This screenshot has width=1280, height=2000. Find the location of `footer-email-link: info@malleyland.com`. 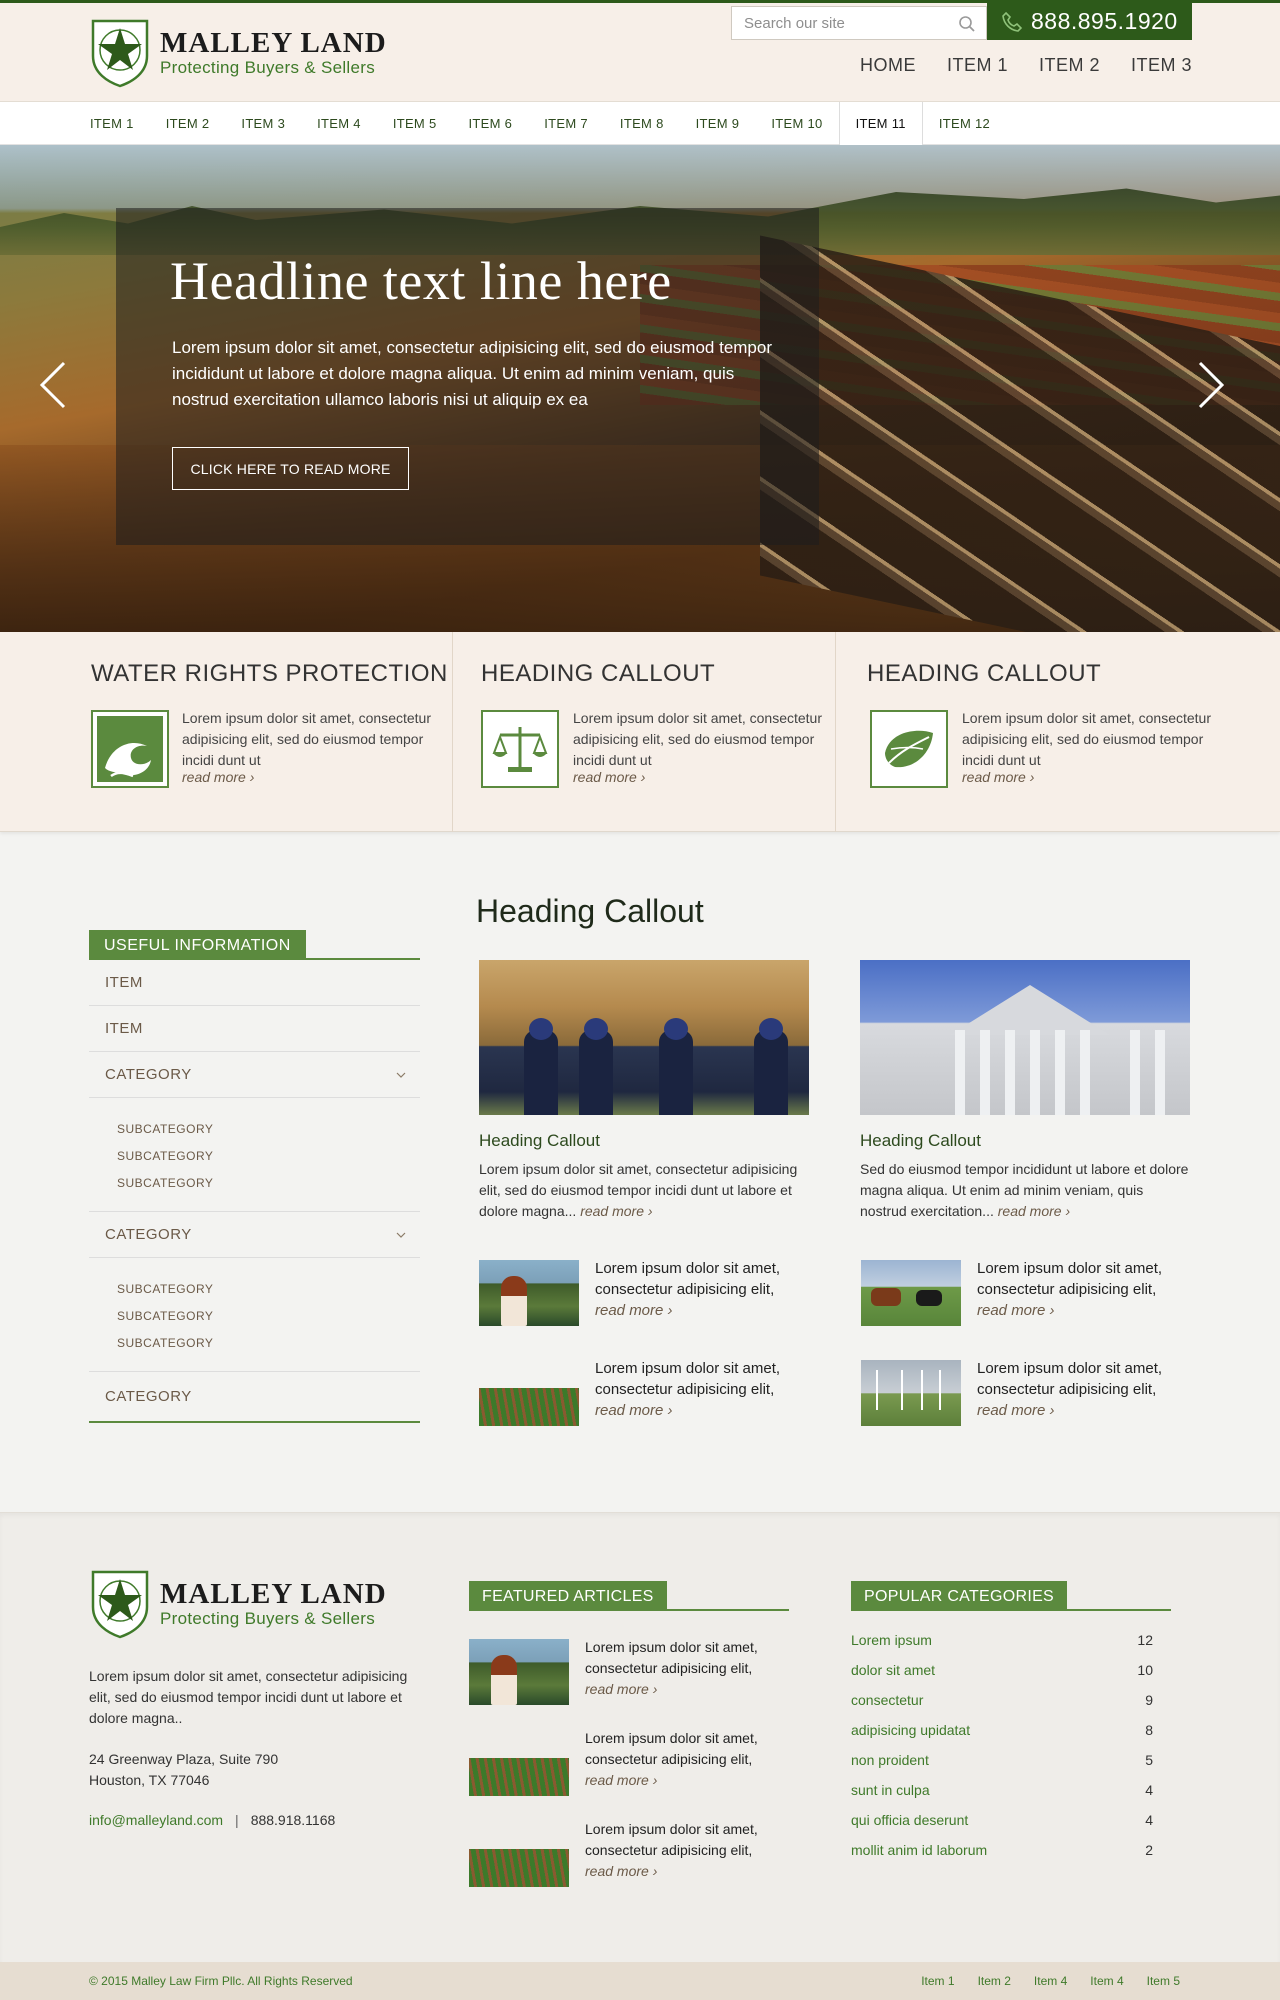

footer-email-link: info@malleyland.com is located at coordinates (156, 1820).